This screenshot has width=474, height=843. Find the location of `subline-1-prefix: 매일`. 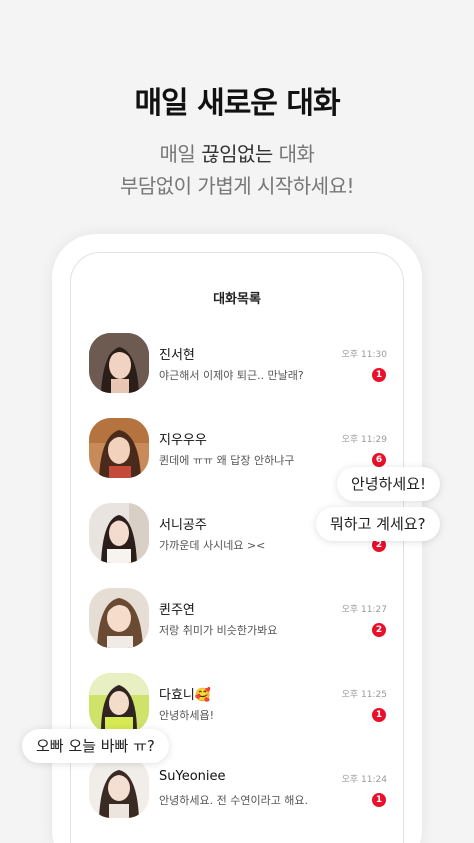

subline-1-prefix: 매일 is located at coordinates (180, 154).